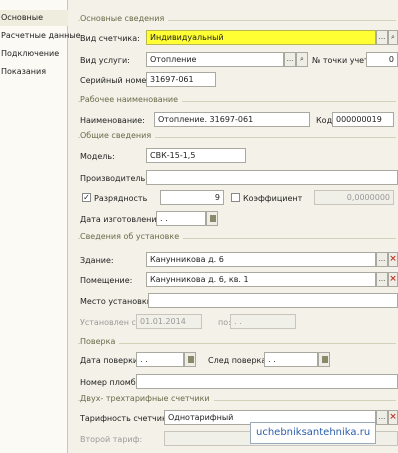 The width and height of the screenshot is (398, 453). What do you see at coordinates (261, 37) in the screenshot?
I see `meter-type-field: Индивидуальный` at bounding box center [261, 37].